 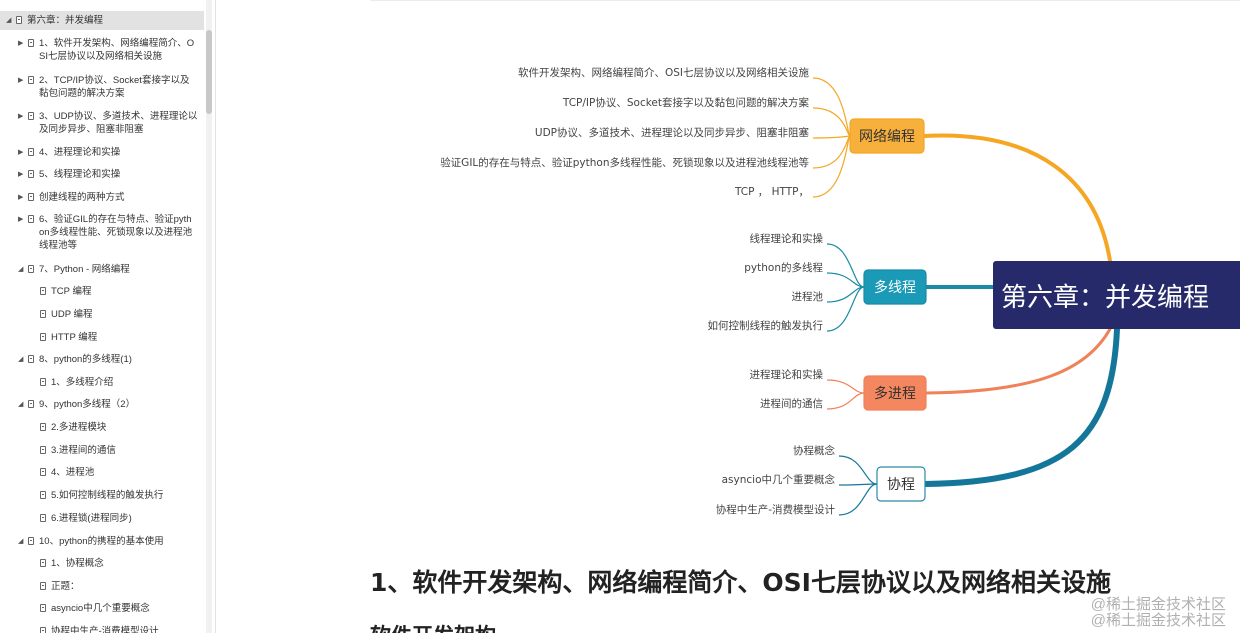 I want to click on outline-item-label: 5.如何控制线程的触发执行, so click(x=107, y=495).